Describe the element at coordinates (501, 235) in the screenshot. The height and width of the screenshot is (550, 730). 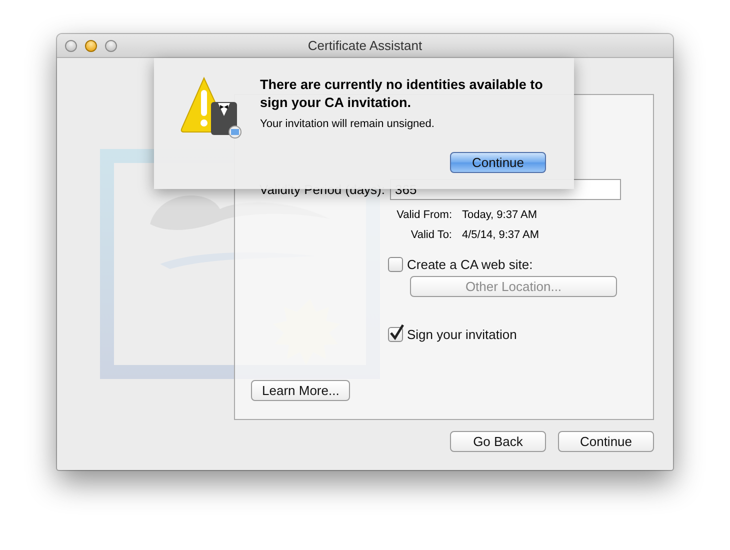
I see `date-value: 4/5/14, 9:37 AM` at that location.